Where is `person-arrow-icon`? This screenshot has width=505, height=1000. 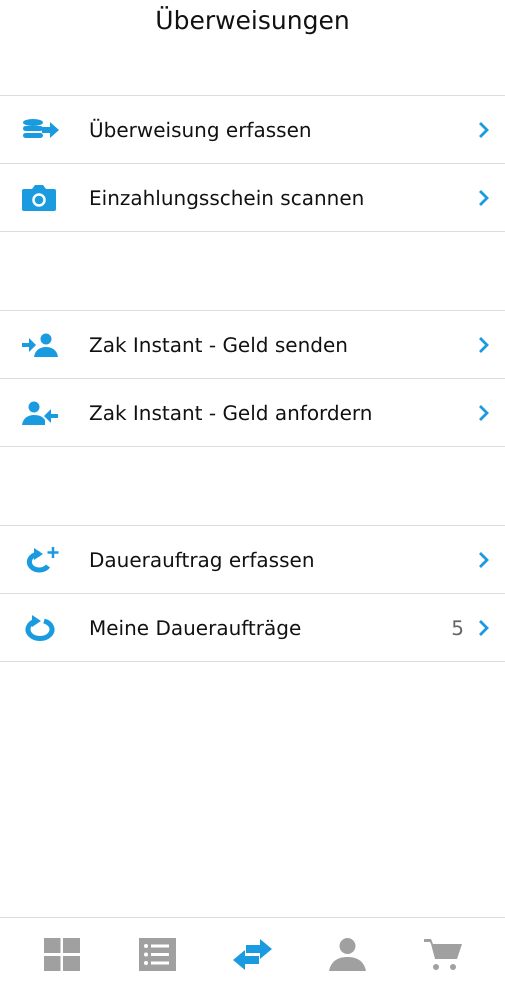 person-arrow-icon is located at coordinates (40, 412).